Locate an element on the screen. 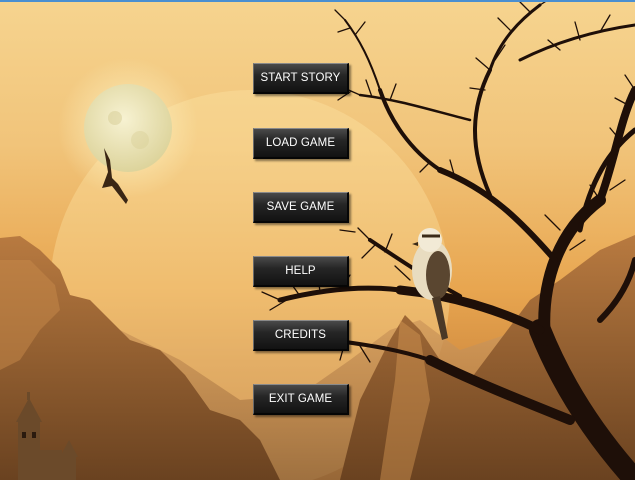  help-button: HELP is located at coordinates (301, 271).